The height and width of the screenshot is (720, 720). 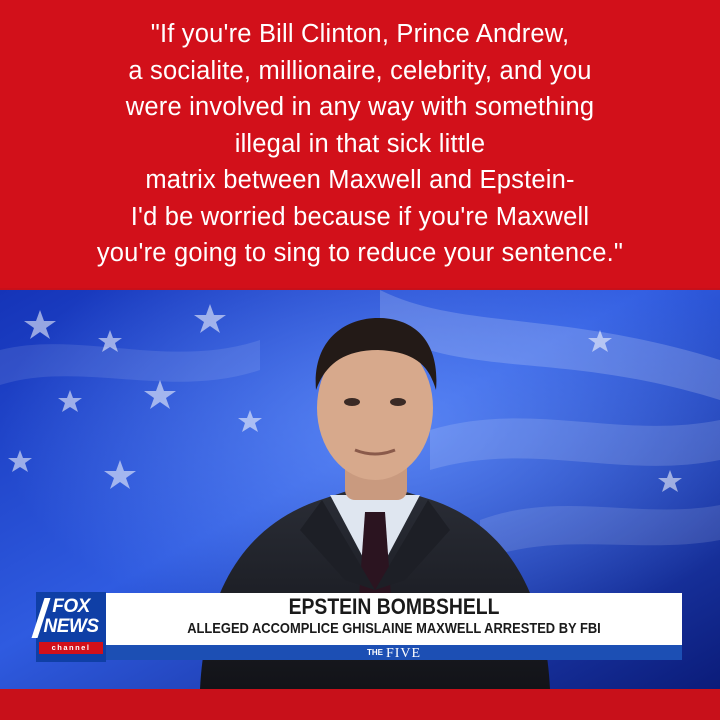 What do you see at coordinates (374, 652) in the screenshot?
I see `show-name-prefix: THE` at bounding box center [374, 652].